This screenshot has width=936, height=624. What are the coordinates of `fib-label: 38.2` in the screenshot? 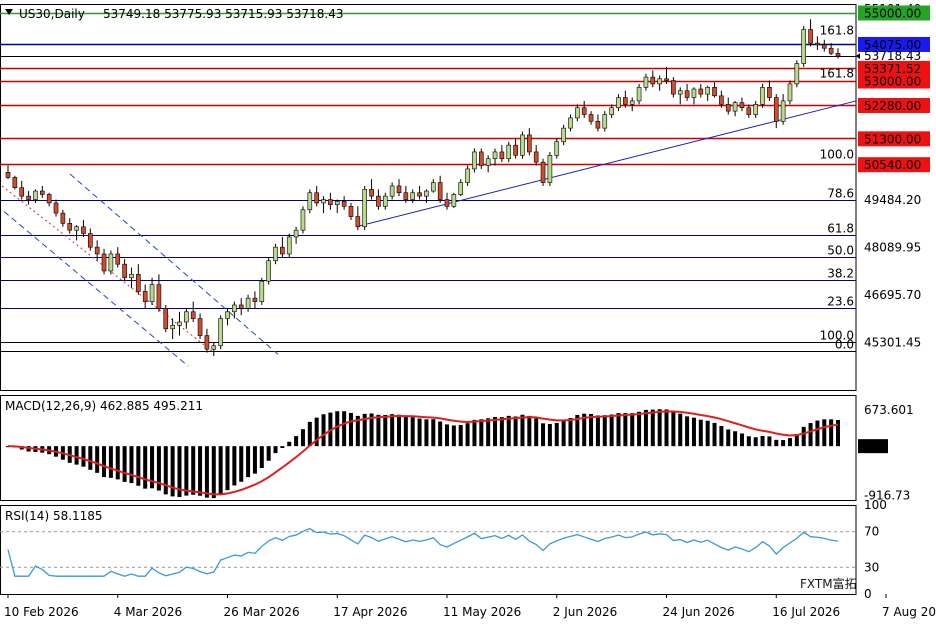 It's located at (840, 274).